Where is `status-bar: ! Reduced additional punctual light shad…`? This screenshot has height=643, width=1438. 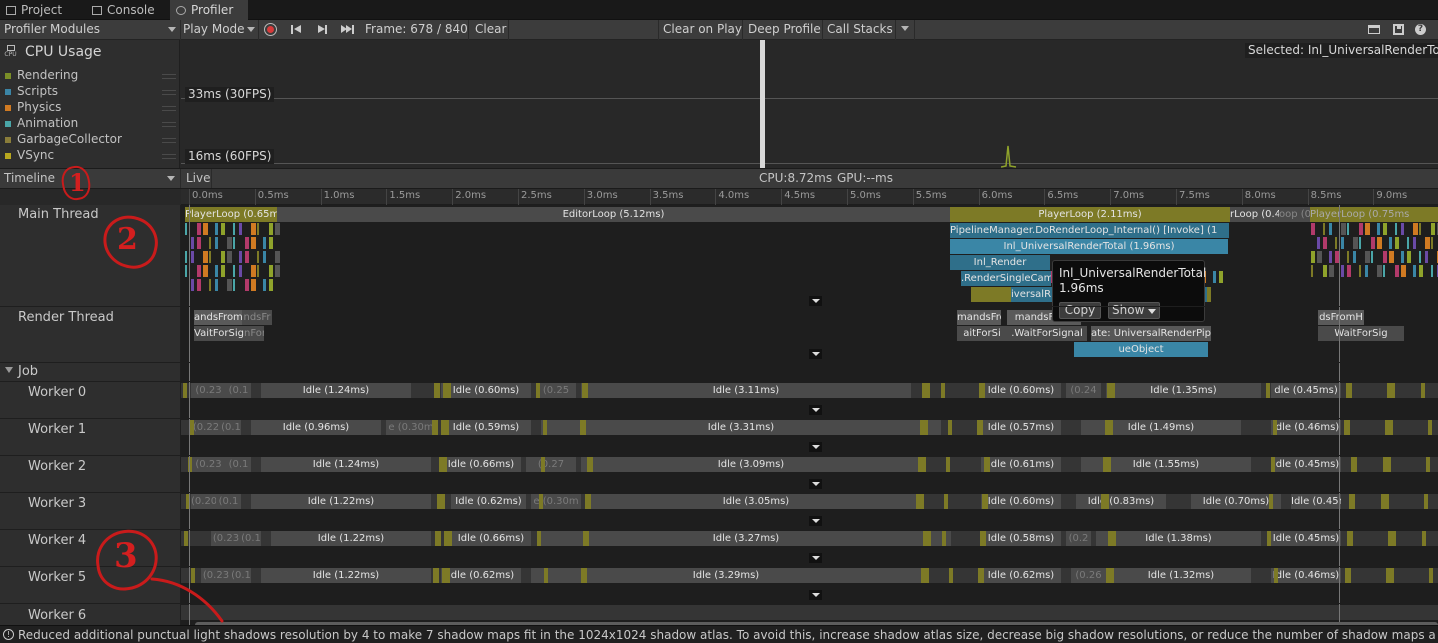 status-bar: ! Reduced additional punctual light shad… is located at coordinates (719, 634).